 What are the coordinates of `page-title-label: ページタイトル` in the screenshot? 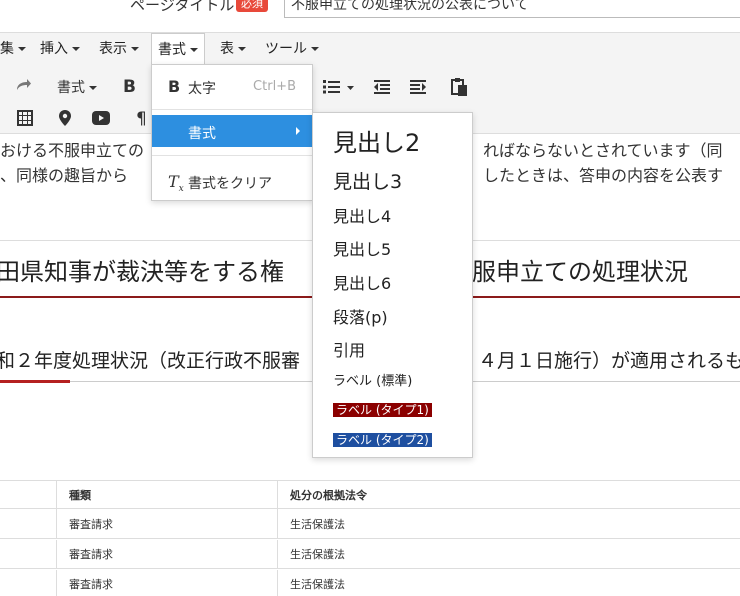 It's located at (182, 7).